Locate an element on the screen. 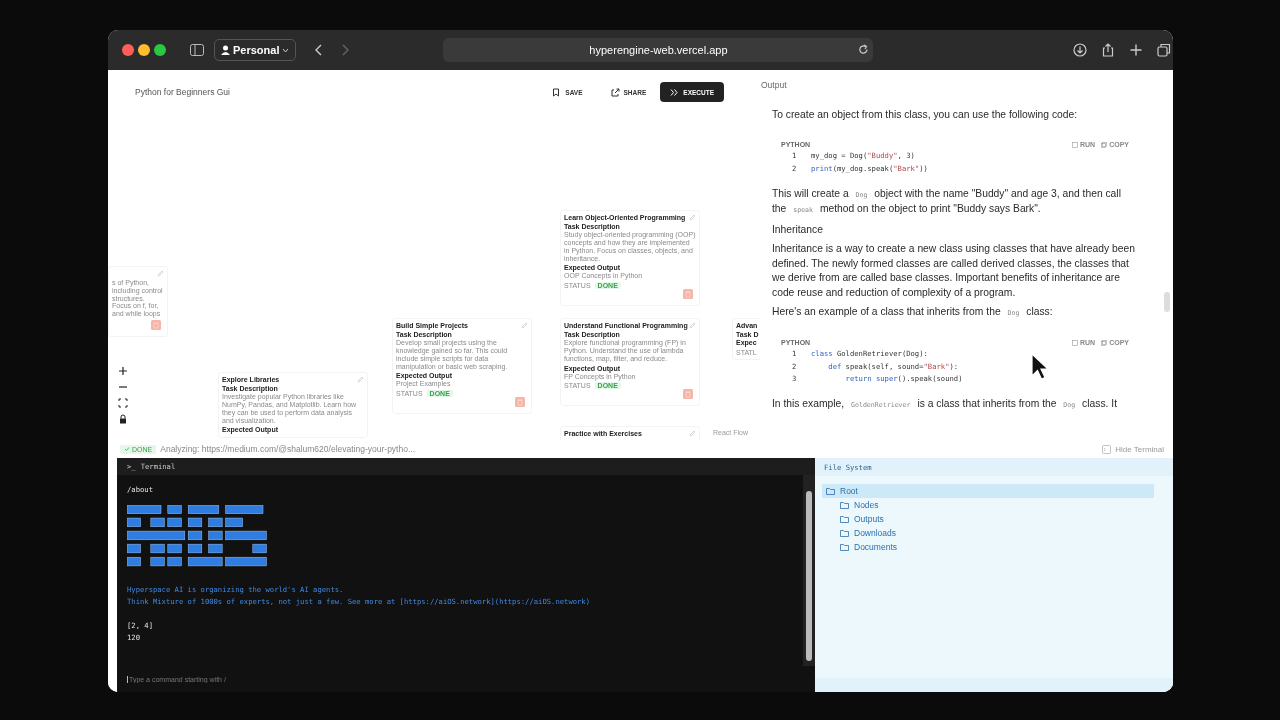 Image resolution: width=1280 pixels, height=720 pixels. back-icon is located at coordinates (318, 50).